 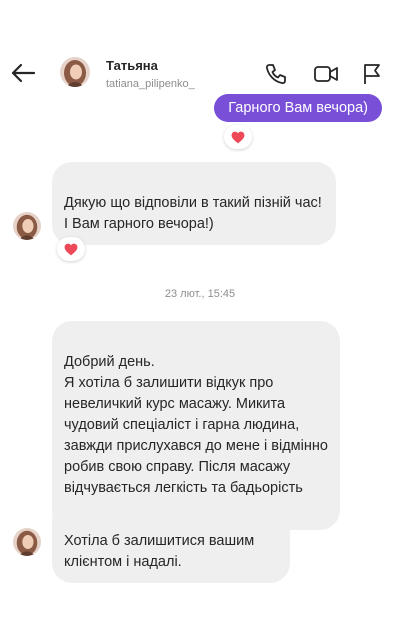 I want to click on back-arrow-icon, so click(x=23, y=73).